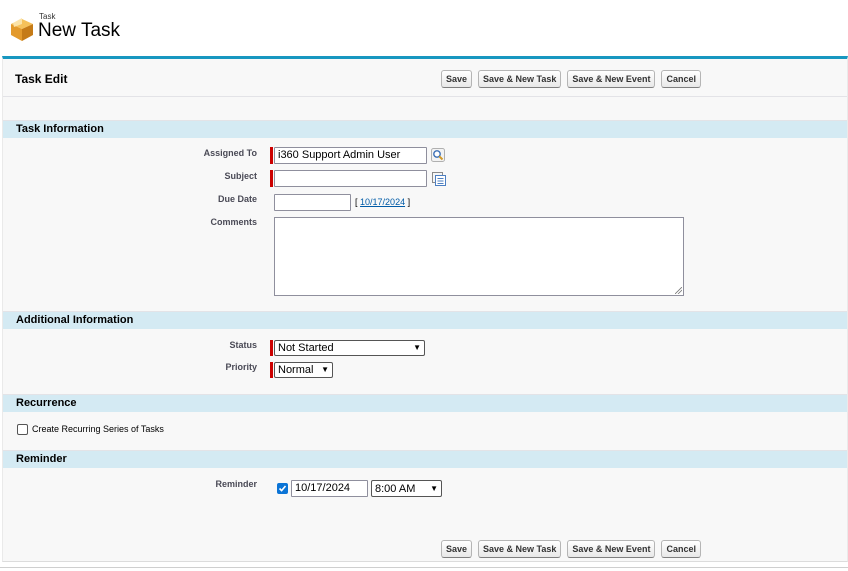 The height and width of the screenshot is (571, 848). What do you see at coordinates (22, 429) in the screenshot?
I see `recurrence-checkbox` at bounding box center [22, 429].